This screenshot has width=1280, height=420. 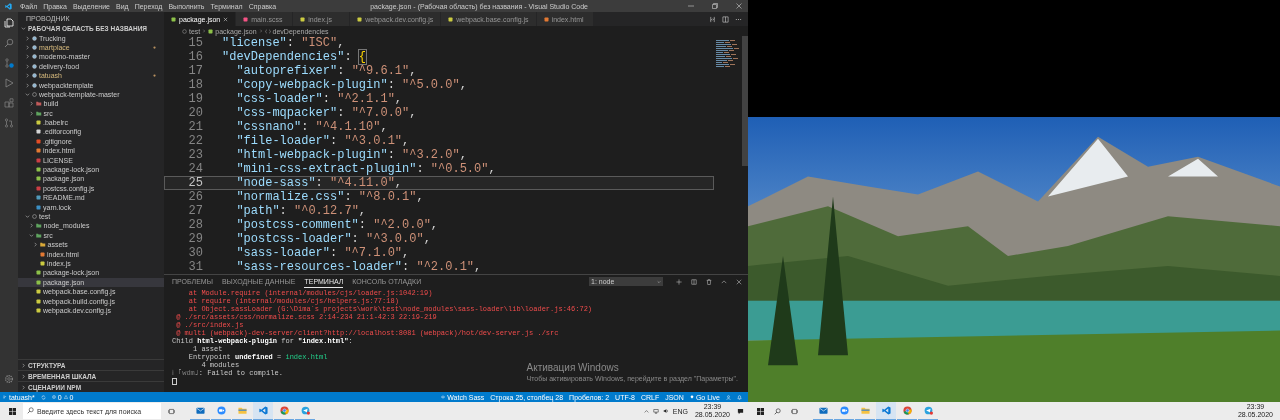 What do you see at coordinates (294, 57) in the screenshot?
I see `code-line: "devDependencies": {` at bounding box center [294, 57].